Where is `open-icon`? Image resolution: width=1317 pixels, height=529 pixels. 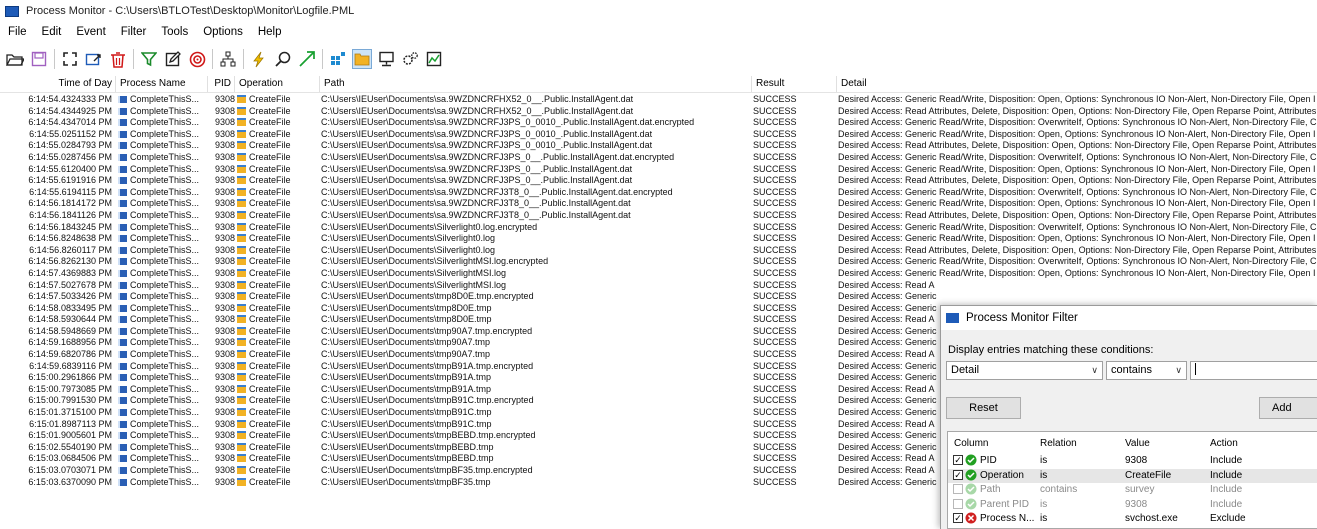 open-icon is located at coordinates (15, 59).